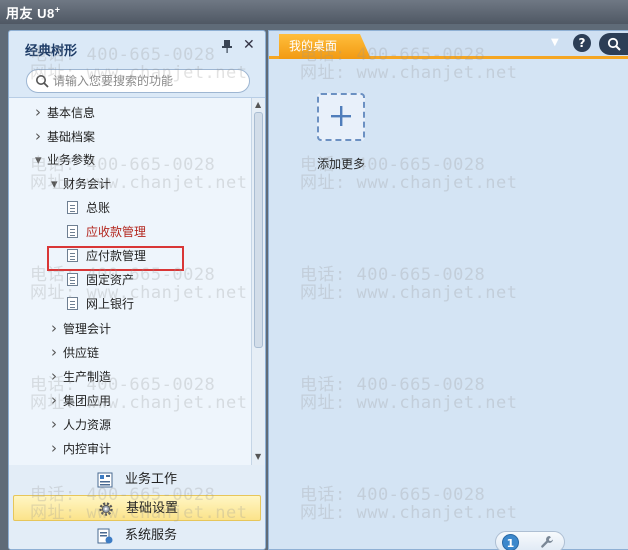 Image resolution: width=628 pixels, height=550 pixels. I want to click on nav-area: 业务工作 基础设置 系统服务, so click(137, 507).